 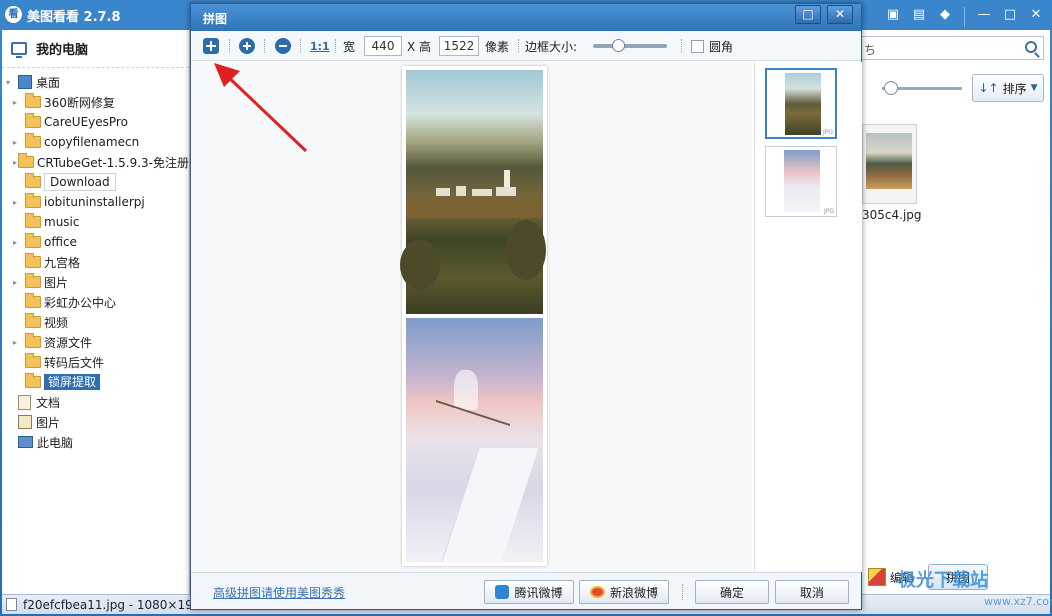 What do you see at coordinates (60, 242) in the screenshot?
I see `tree-item-label: office` at bounding box center [60, 242].